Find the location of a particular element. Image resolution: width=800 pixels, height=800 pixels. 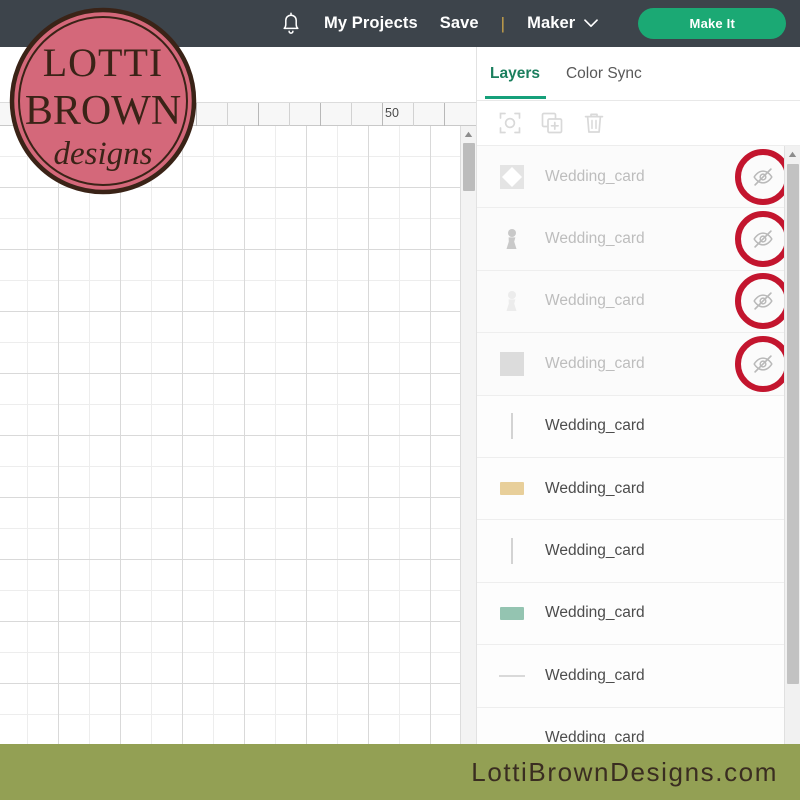

make-it-label: Make It is located at coordinates (712, 23).